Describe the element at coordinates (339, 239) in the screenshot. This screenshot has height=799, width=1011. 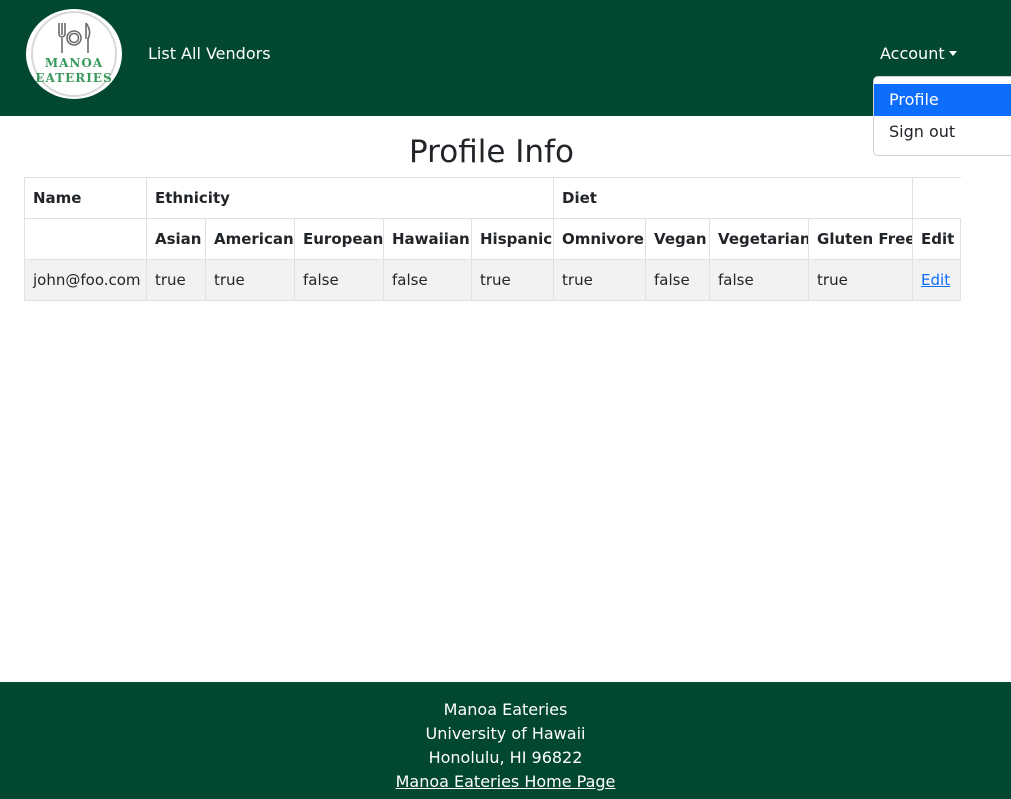
I see `column-header-european: European` at that location.